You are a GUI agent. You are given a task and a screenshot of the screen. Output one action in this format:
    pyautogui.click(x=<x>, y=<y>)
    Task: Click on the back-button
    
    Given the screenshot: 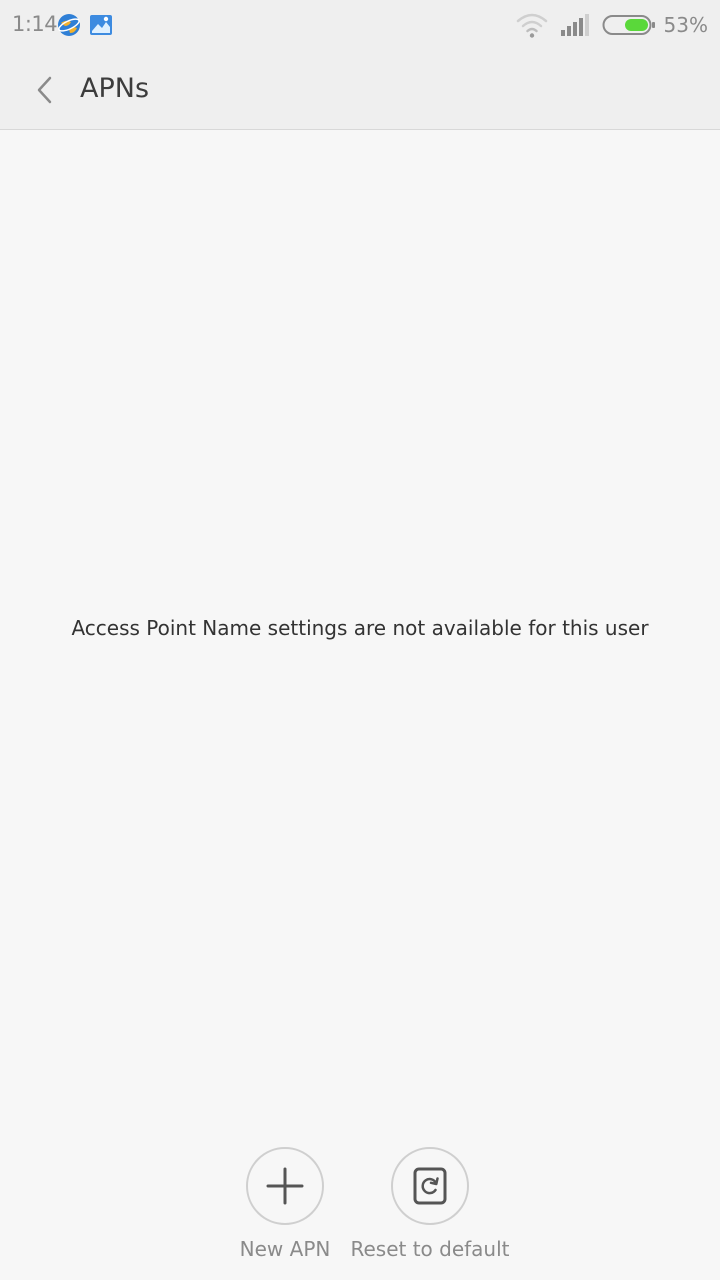 What is the action you would take?
    pyautogui.click(x=44, y=90)
    